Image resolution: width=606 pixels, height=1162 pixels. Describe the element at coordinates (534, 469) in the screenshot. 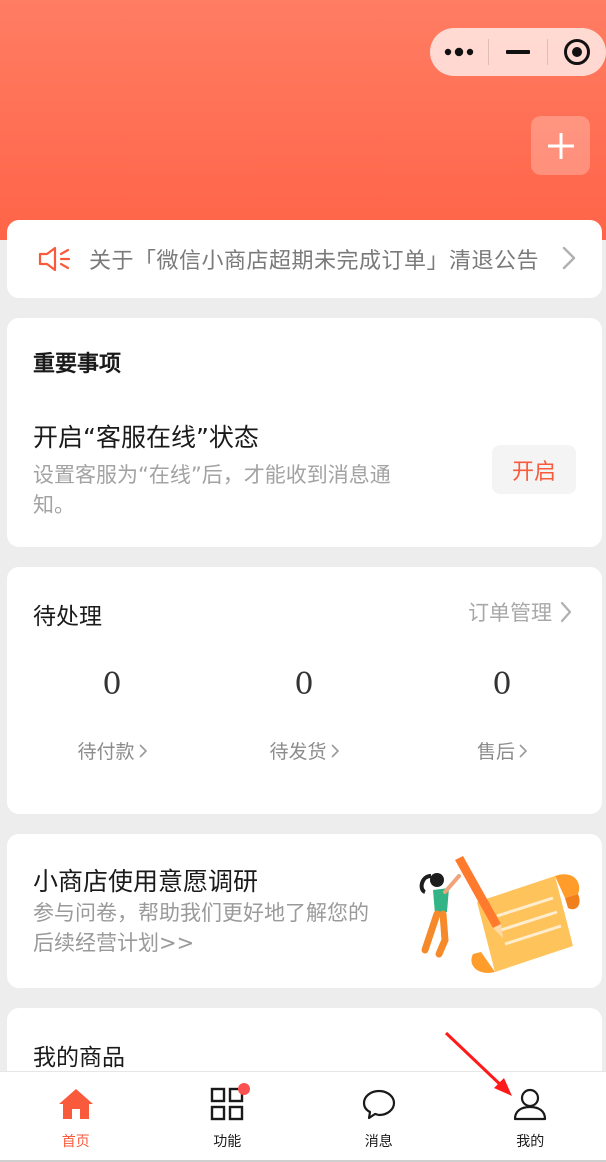

I see `enable-online-button: 开启` at that location.